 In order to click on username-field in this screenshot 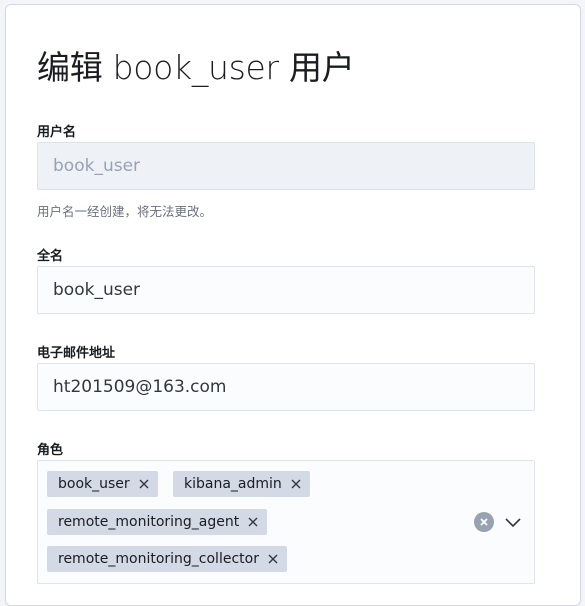, I will do `click(286, 166)`.